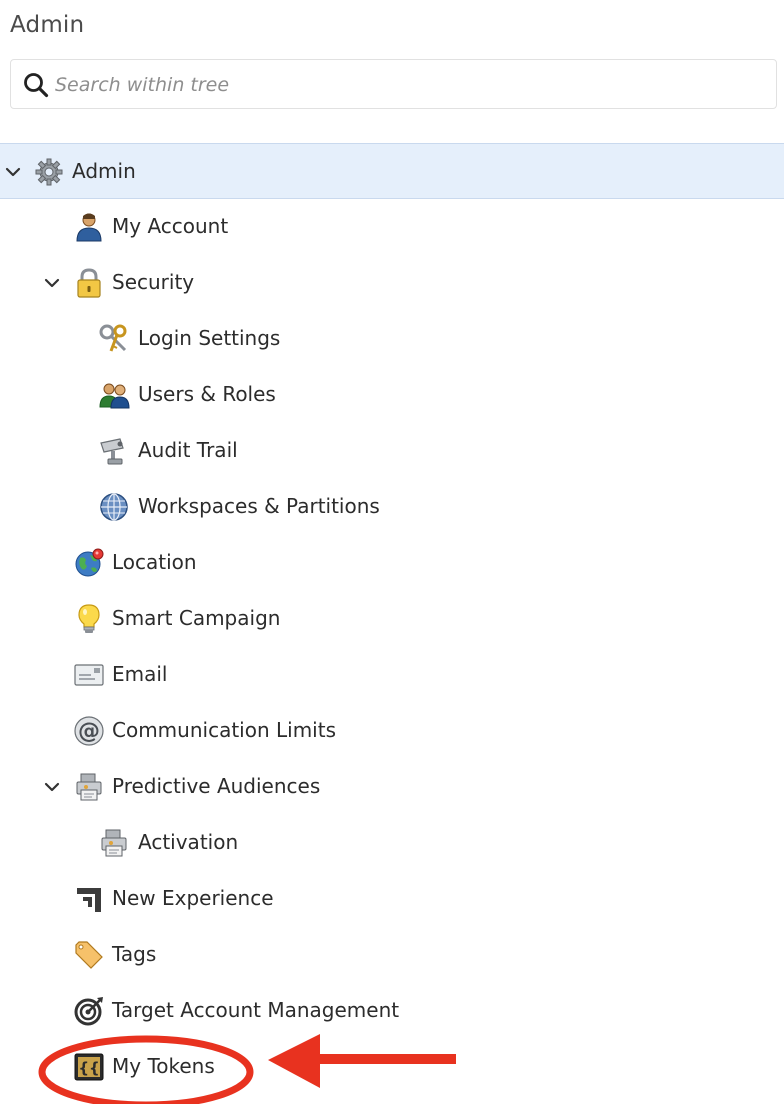 Image resolution: width=784 pixels, height=1104 pixels. Describe the element at coordinates (392, 899) in the screenshot. I see `tree-item-new-experience: New Experience` at that location.